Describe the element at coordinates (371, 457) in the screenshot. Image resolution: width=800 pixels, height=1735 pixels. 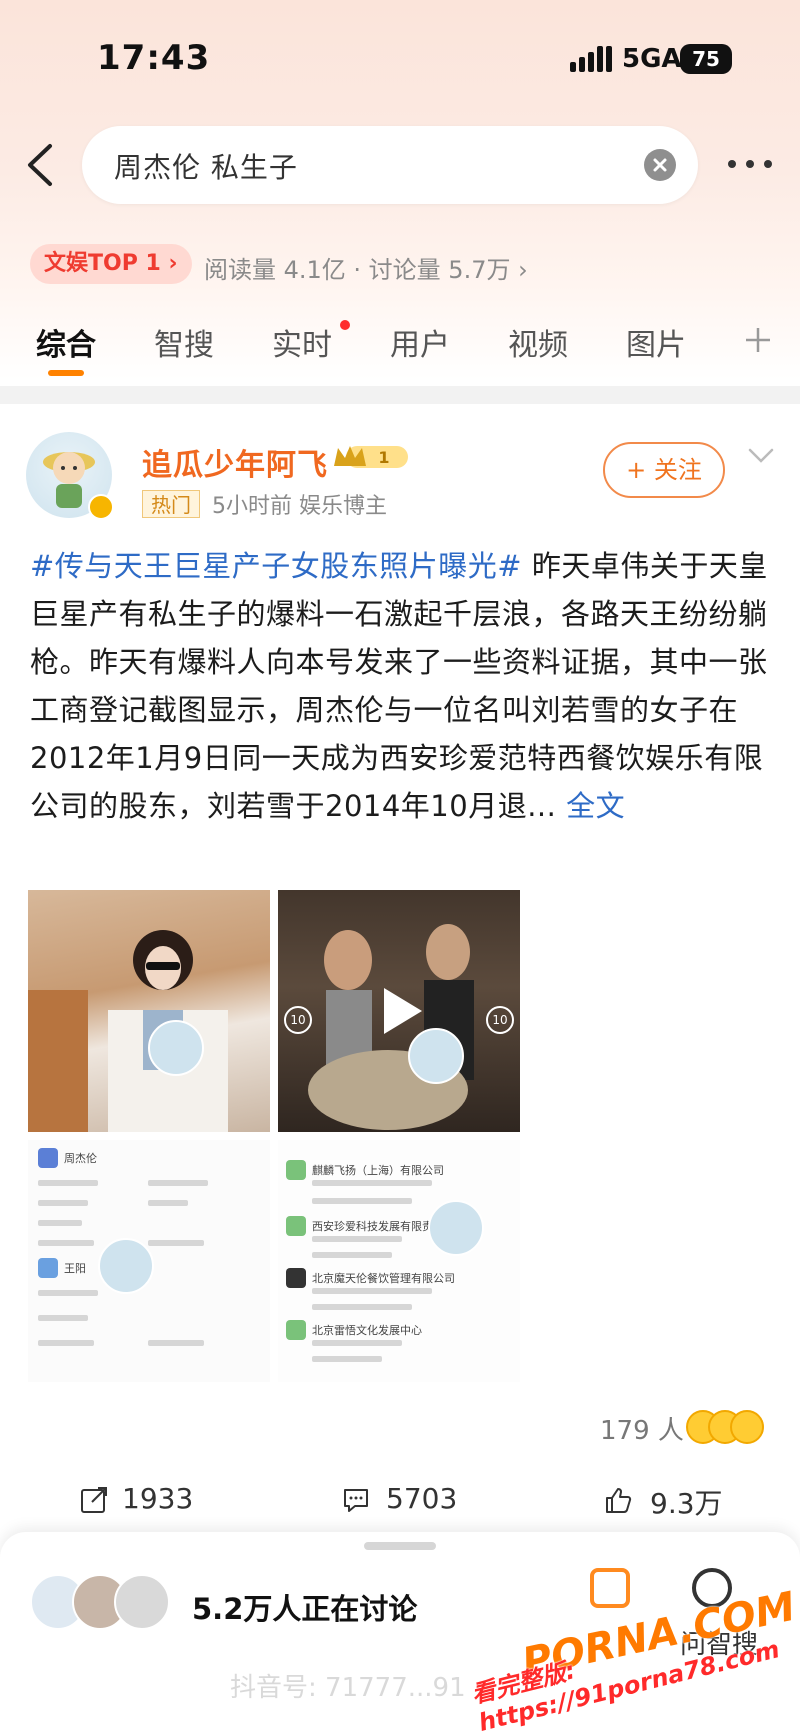
I see `vip-level-badge: 1` at that location.